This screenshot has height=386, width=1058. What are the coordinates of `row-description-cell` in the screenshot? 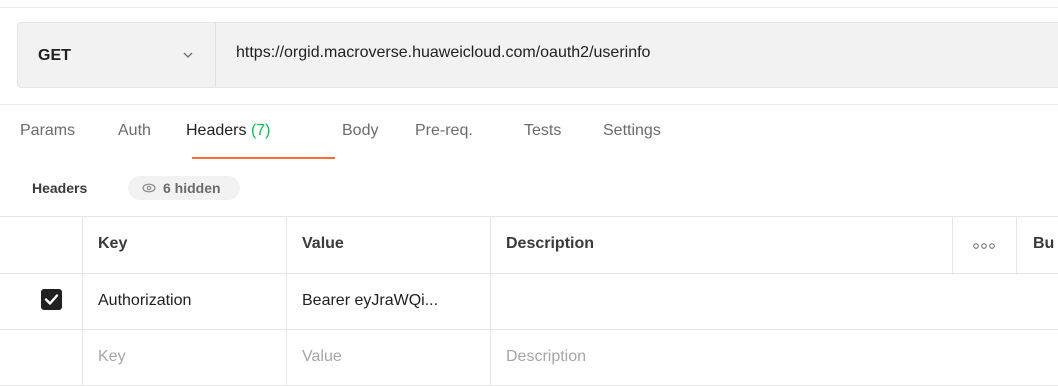 It's located at (774, 301).